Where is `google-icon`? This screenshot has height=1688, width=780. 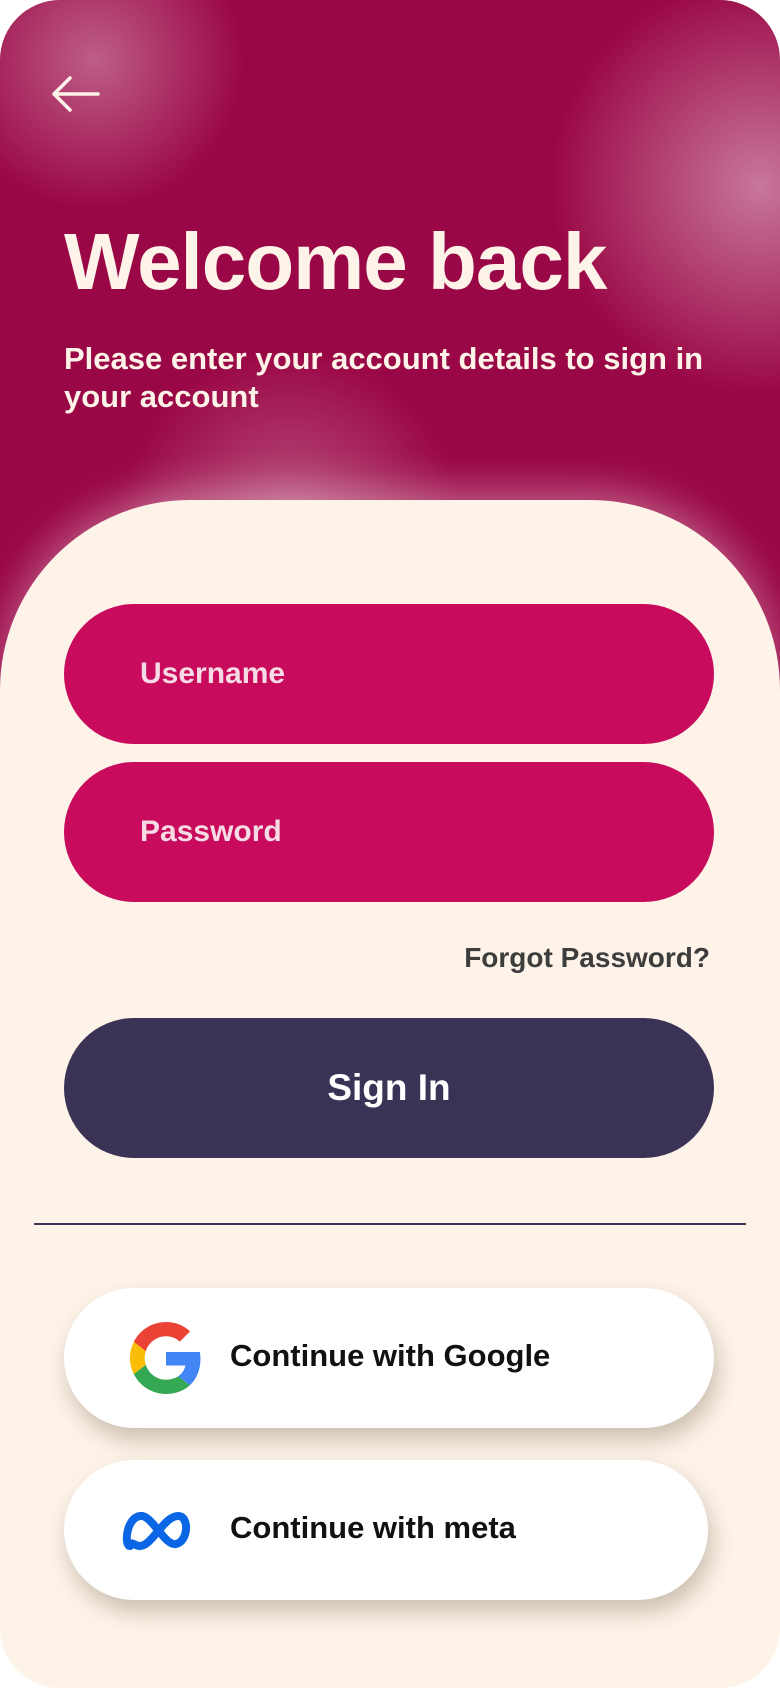
google-icon is located at coordinates (166, 1358).